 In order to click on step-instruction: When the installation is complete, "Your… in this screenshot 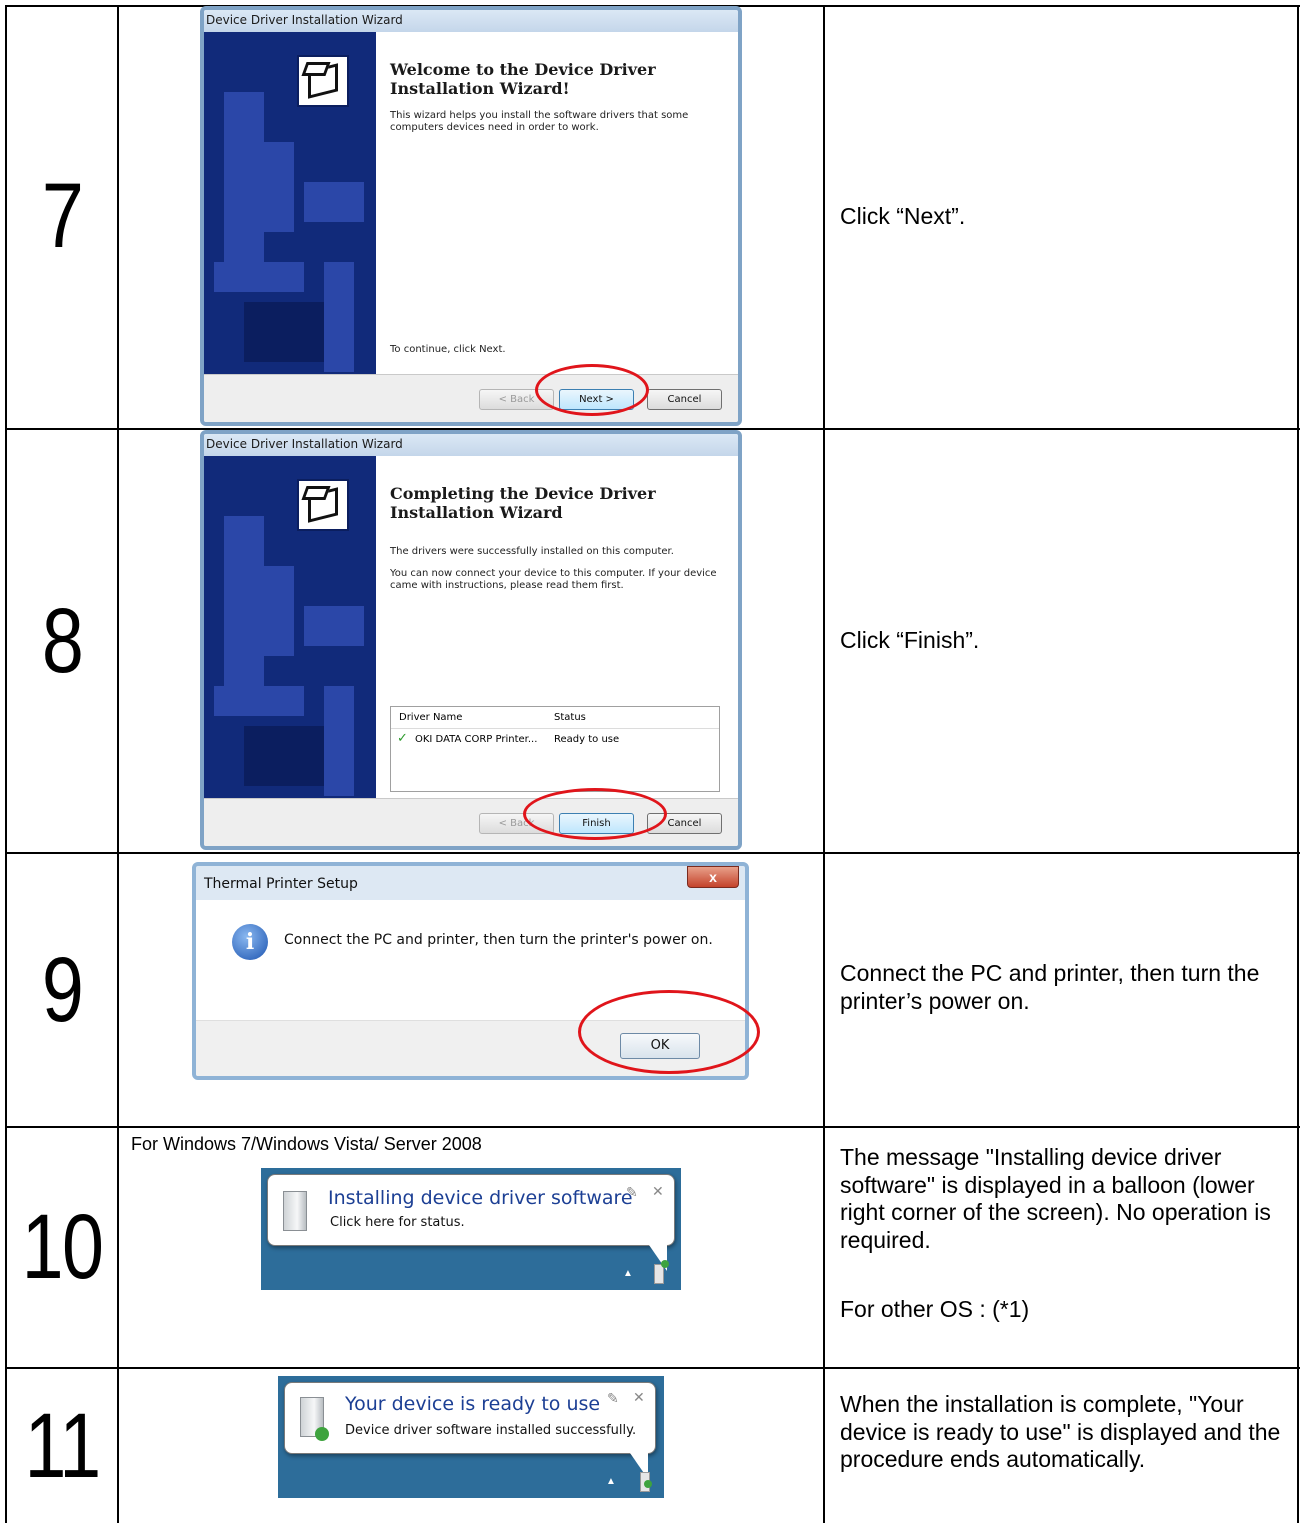, I will do `click(1060, 1432)`.